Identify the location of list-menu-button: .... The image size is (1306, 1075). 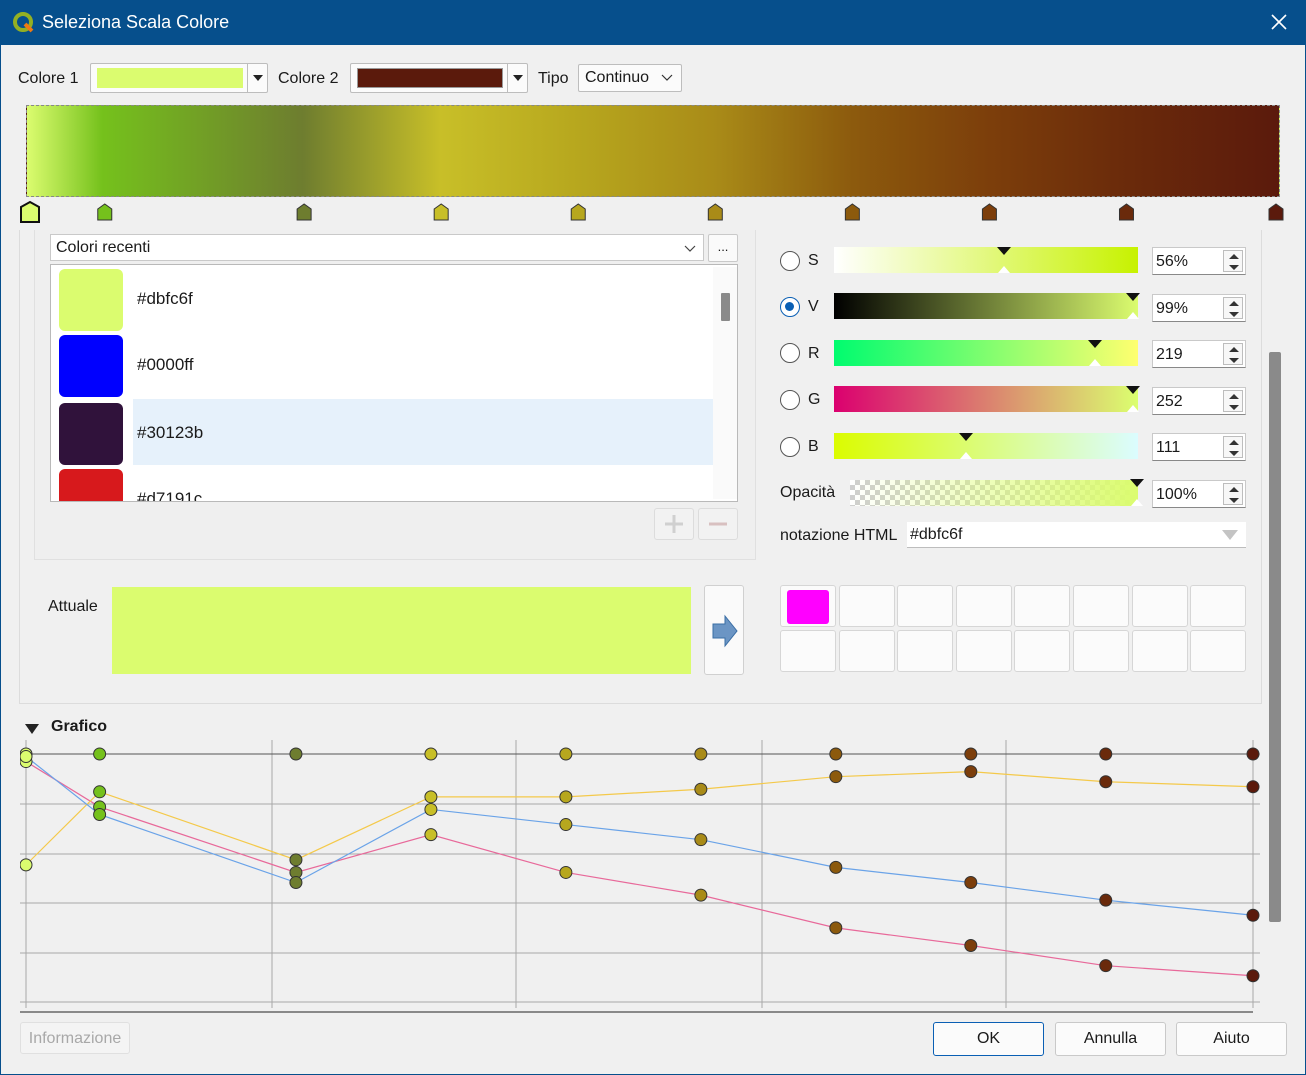
(723, 248).